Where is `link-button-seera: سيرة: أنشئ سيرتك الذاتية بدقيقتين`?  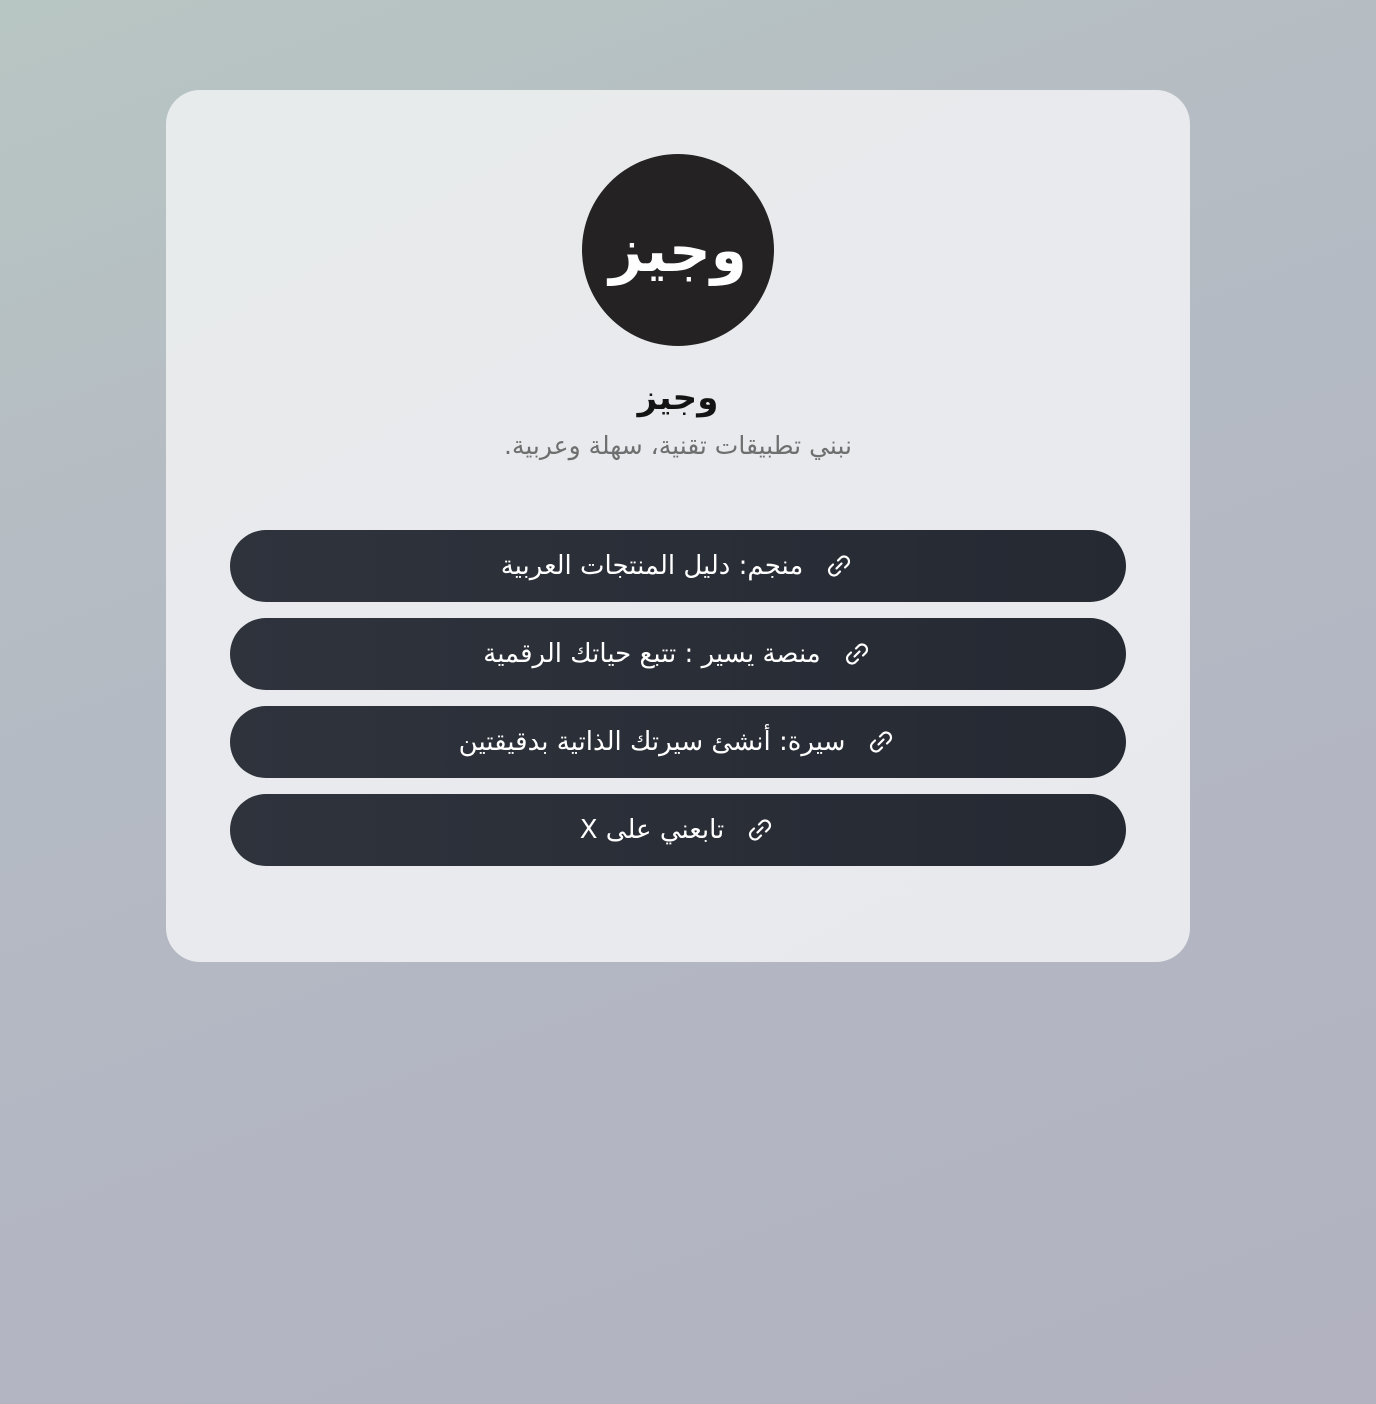
link-button-seera: سيرة: أنشئ سيرتك الذاتية بدقيقتين is located at coordinates (678, 742).